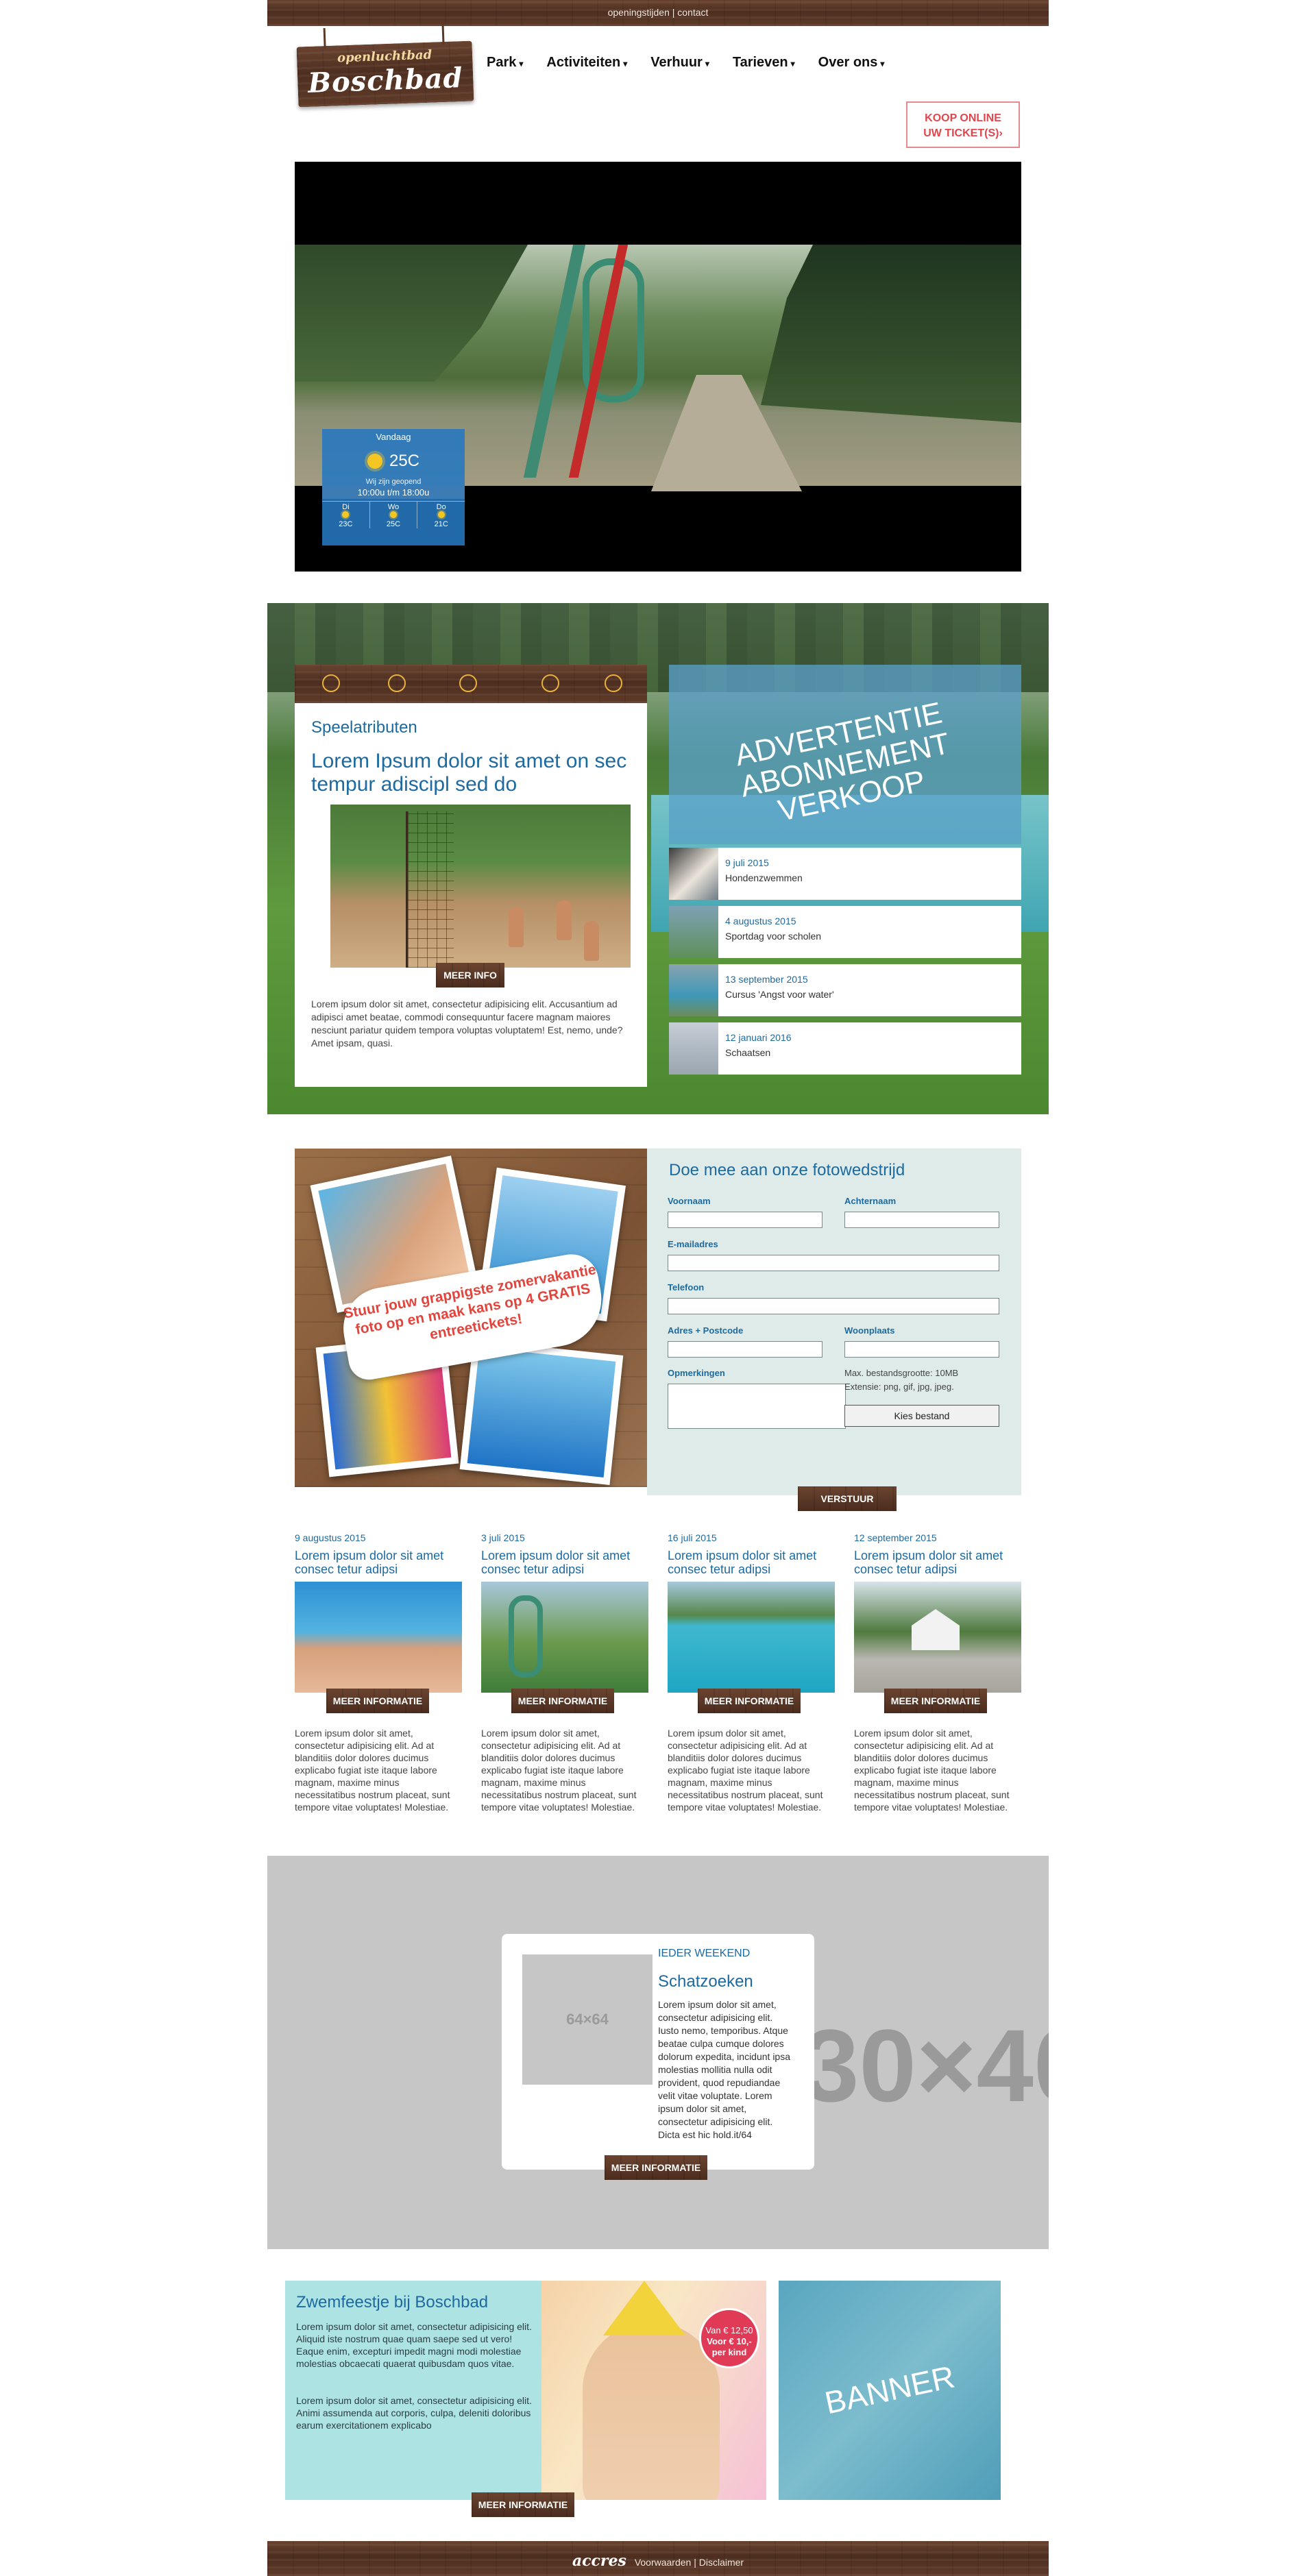 This screenshot has width=1316, height=2576. What do you see at coordinates (845, 1049) in the screenshot?
I see `event-item: 12 januari 2016 Schaatsen` at bounding box center [845, 1049].